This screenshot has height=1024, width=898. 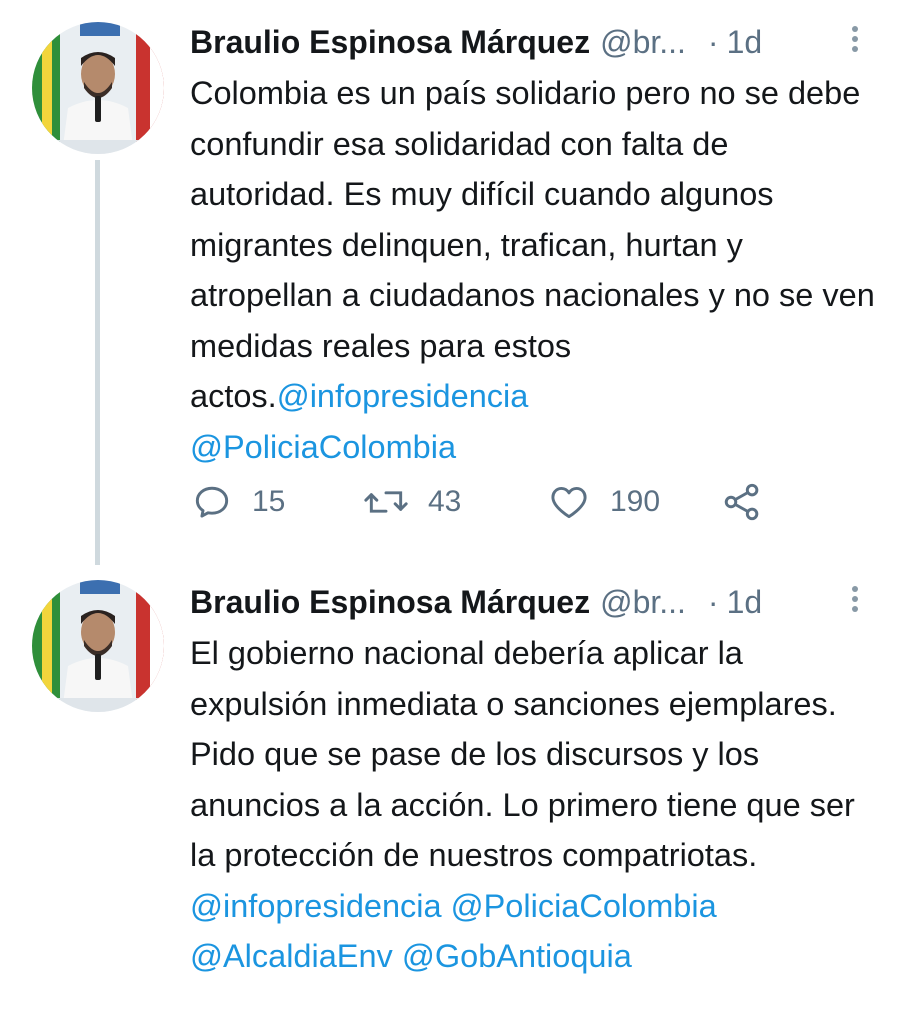 What do you see at coordinates (386, 502) in the screenshot?
I see `retweet-icon` at bounding box center [386, 502].